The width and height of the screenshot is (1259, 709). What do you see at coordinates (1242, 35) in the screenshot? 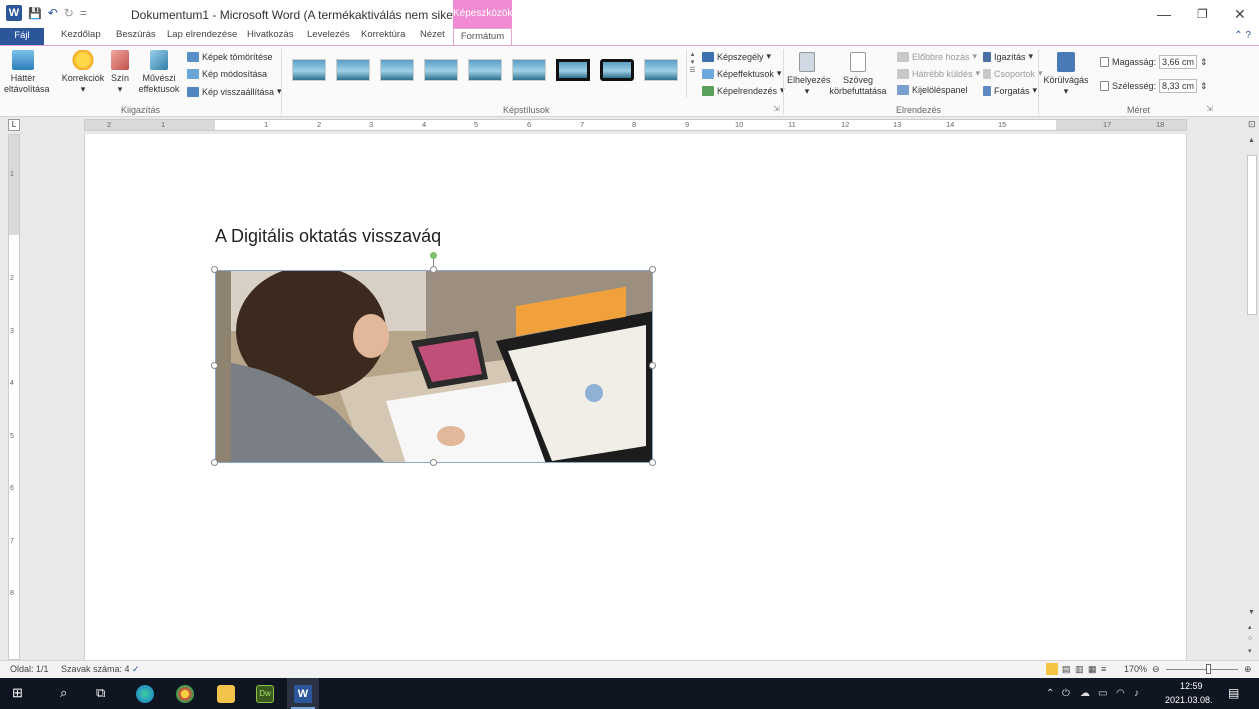
I see `help-icon: ⌃ ?` at bounding box center [1242, 35].